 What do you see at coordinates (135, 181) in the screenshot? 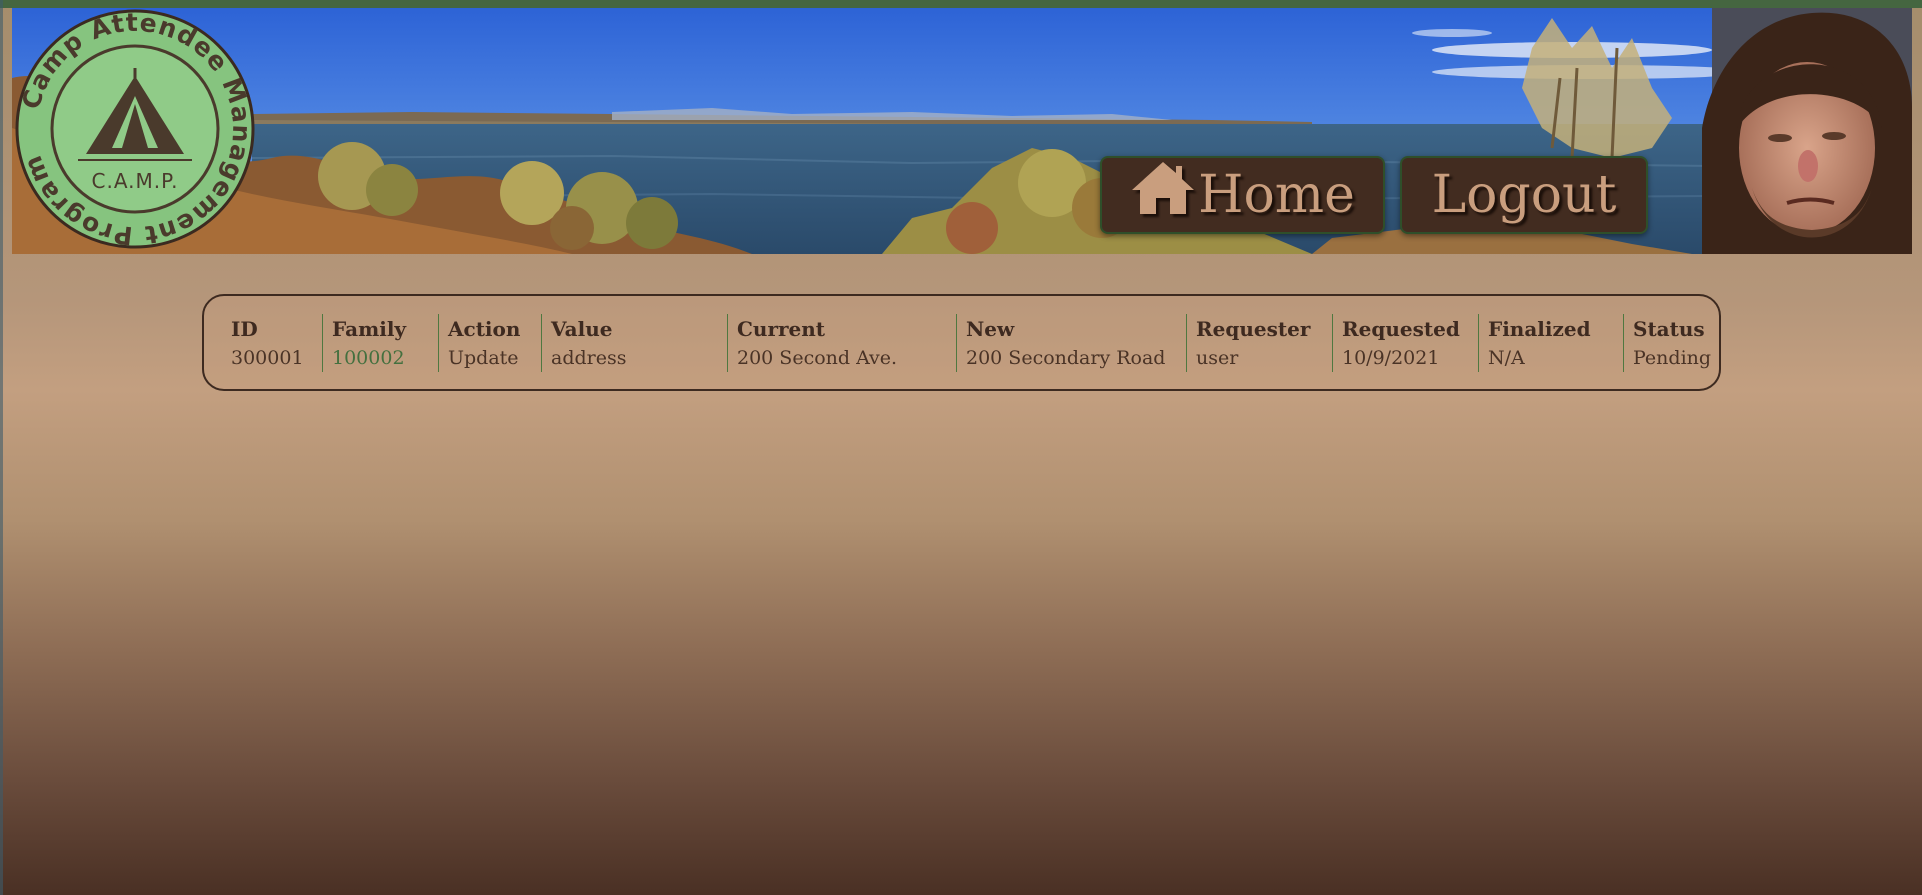
I see `logo-abbreviation: C.A.M.P.` at bounding box center [135, 181].